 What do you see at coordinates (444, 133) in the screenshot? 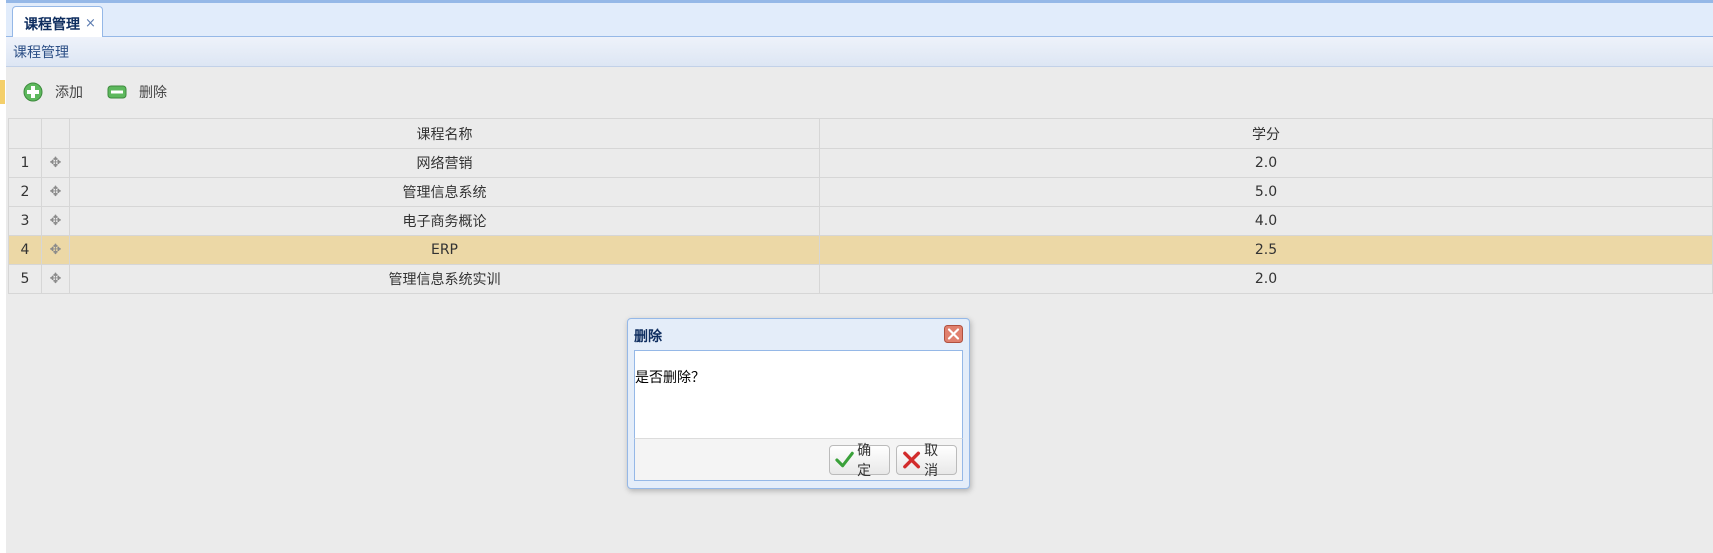
I see `column-header-course-name: 课程名称` at bounding box center [444, 133].